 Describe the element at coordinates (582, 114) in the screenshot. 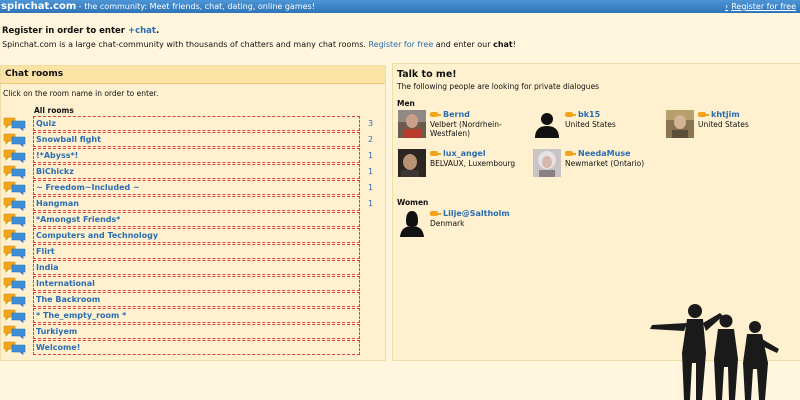

I see `user-name-link: bk15` at that location.